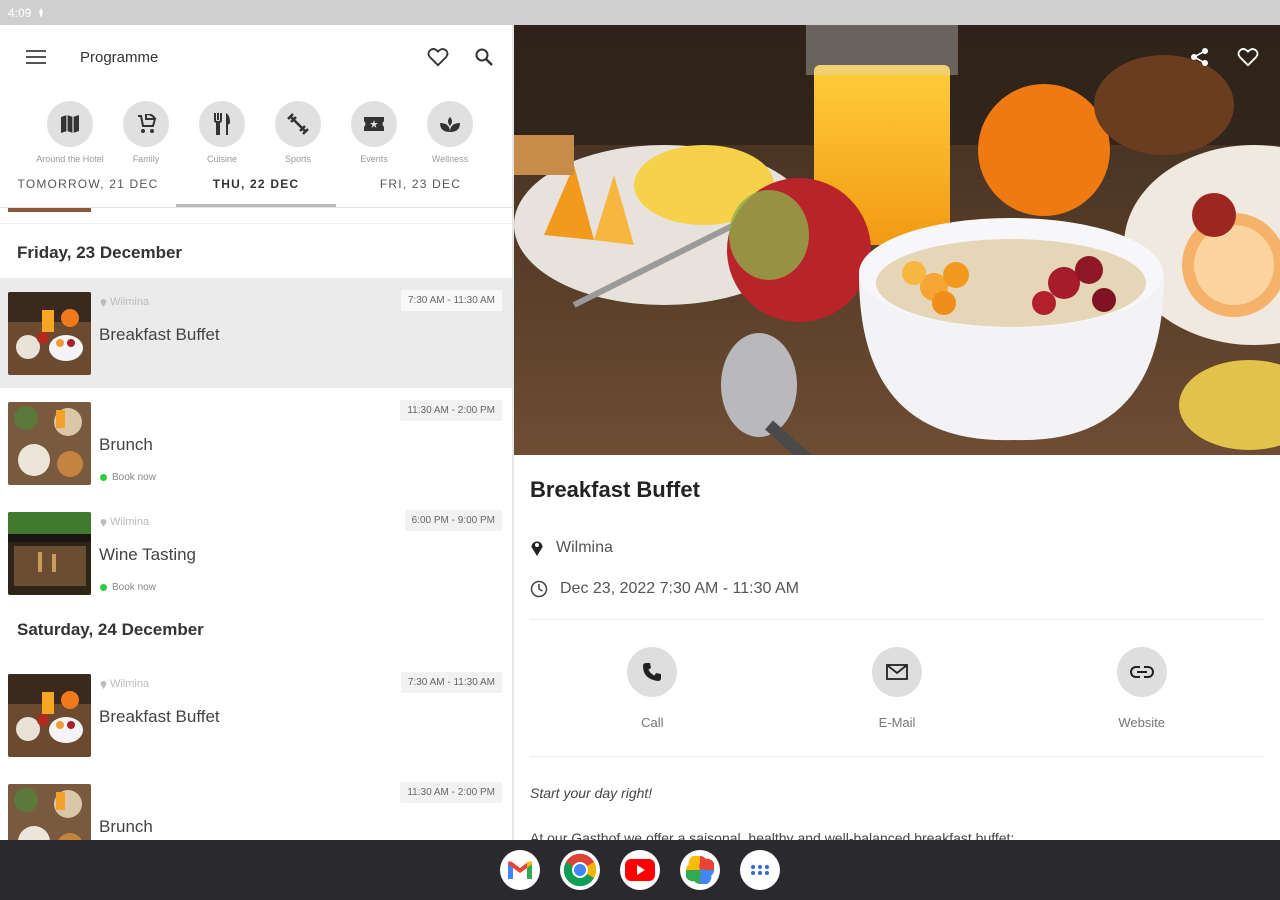 The image size is (1280, 900). Describe the element at coordinates (1141, 688) in the screenshot. I see `website-button: Website` at that location.